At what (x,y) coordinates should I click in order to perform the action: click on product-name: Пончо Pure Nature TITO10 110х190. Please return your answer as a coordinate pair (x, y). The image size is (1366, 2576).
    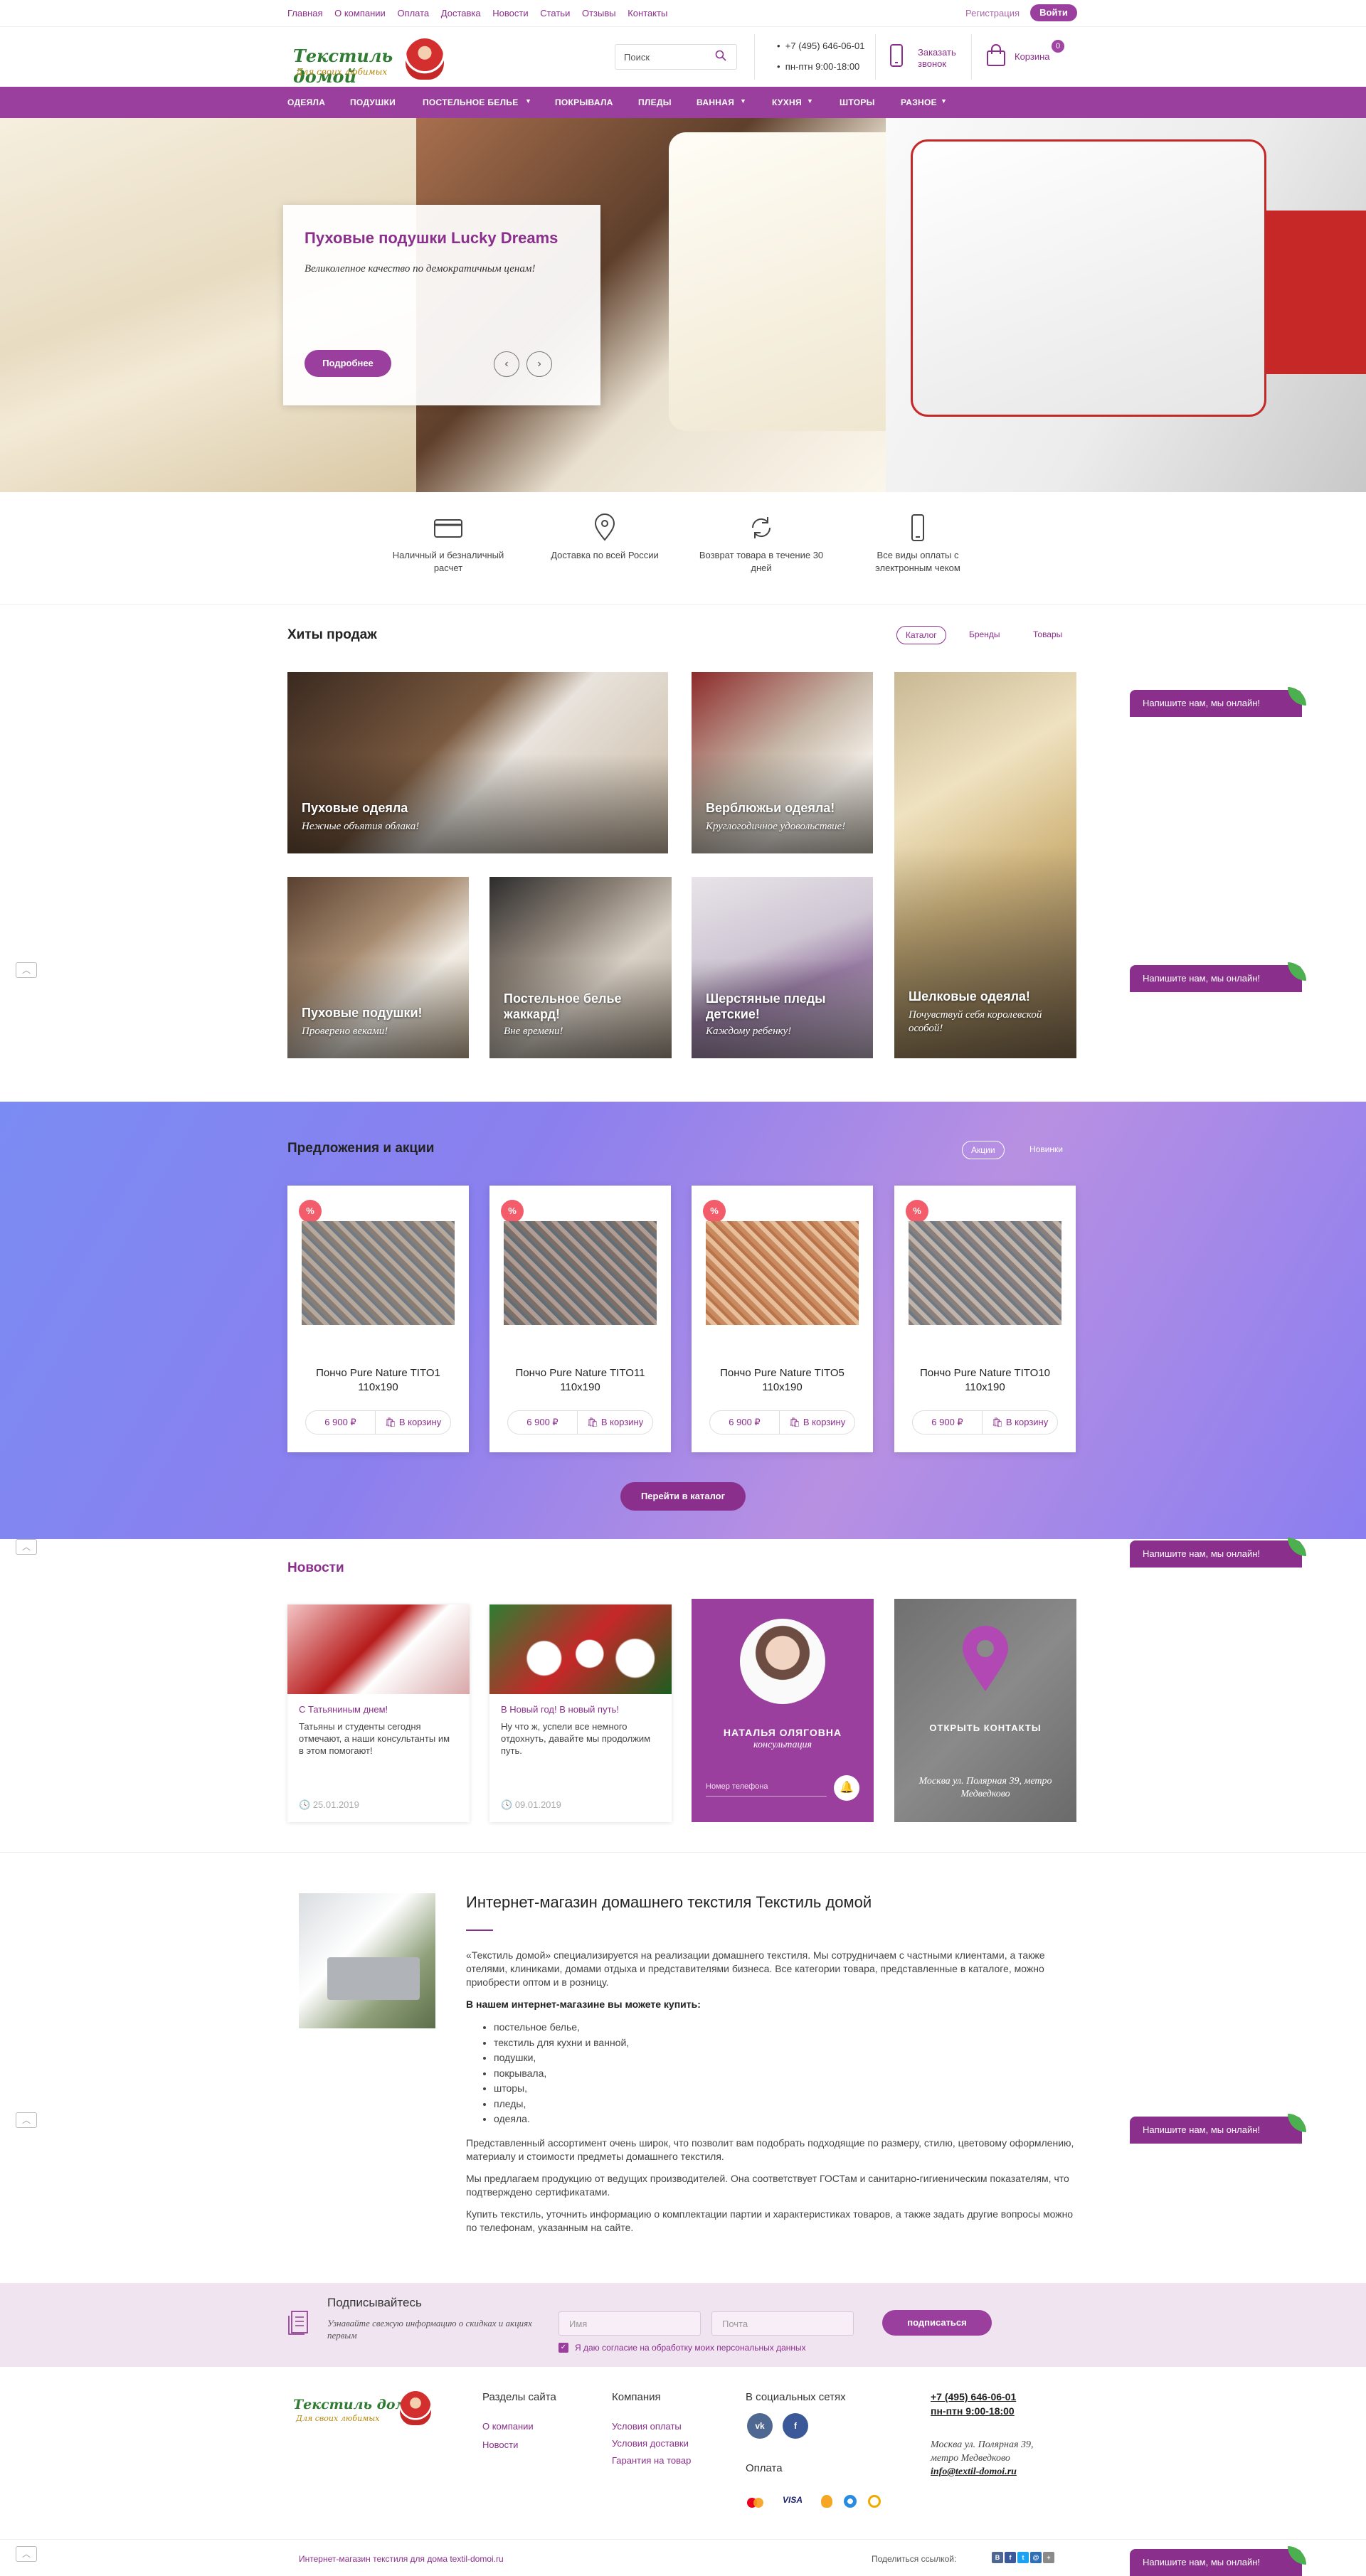
    Looking at the image, I should click on (985, 1380).